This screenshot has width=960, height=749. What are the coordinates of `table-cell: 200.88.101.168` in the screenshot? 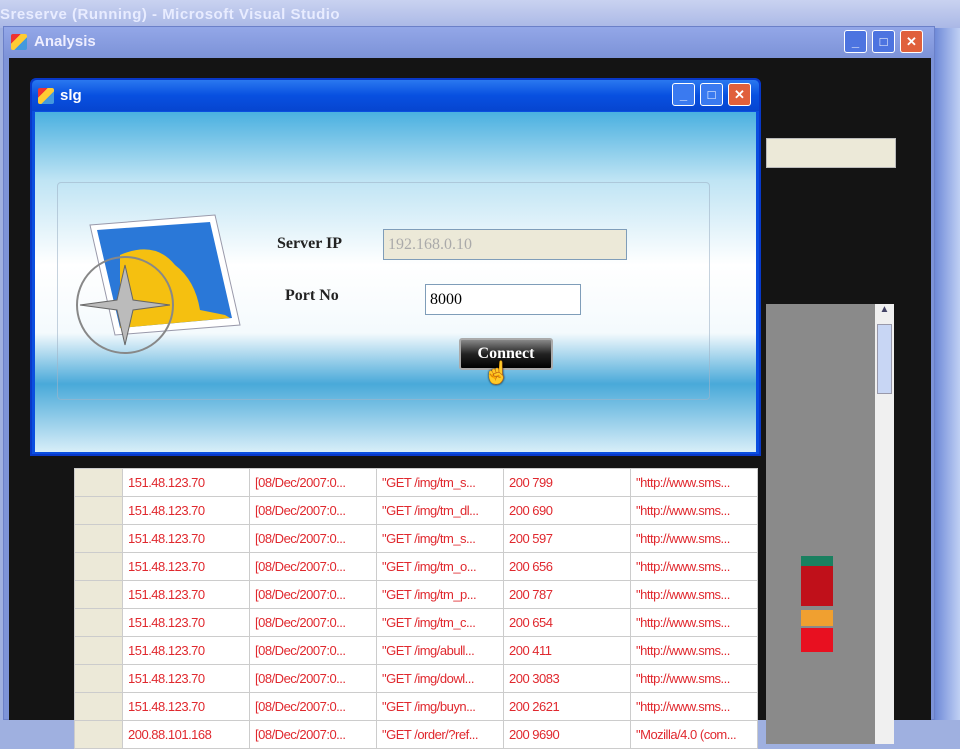 It's located at (186, 734).